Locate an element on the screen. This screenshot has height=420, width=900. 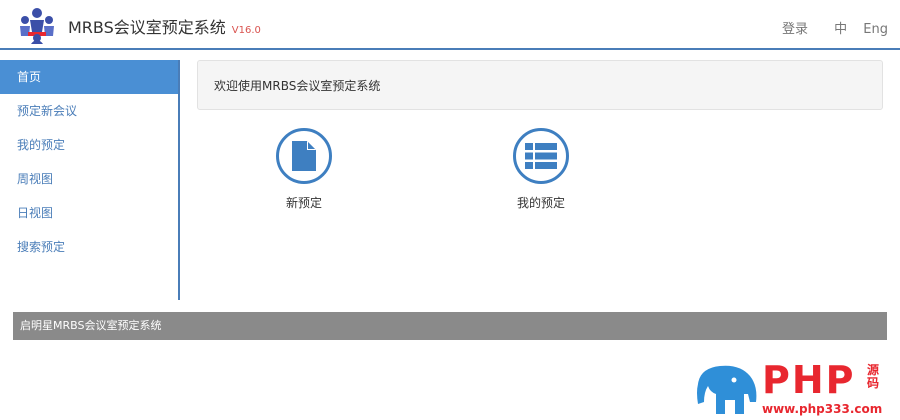
my-bookings-label: 我的预定 is located at coordinates (541, 202).